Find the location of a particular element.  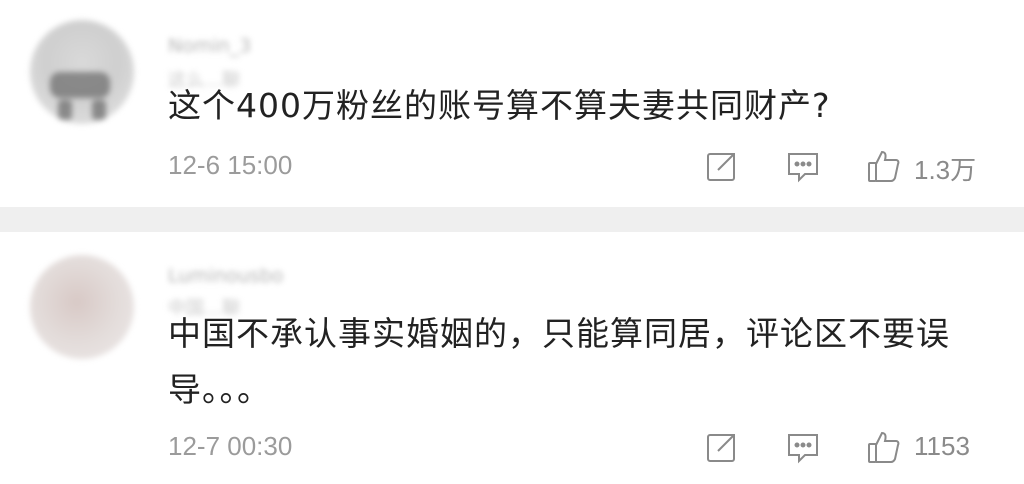

timestamp: 12-7 00:30 is located at coordinates (230, 446).